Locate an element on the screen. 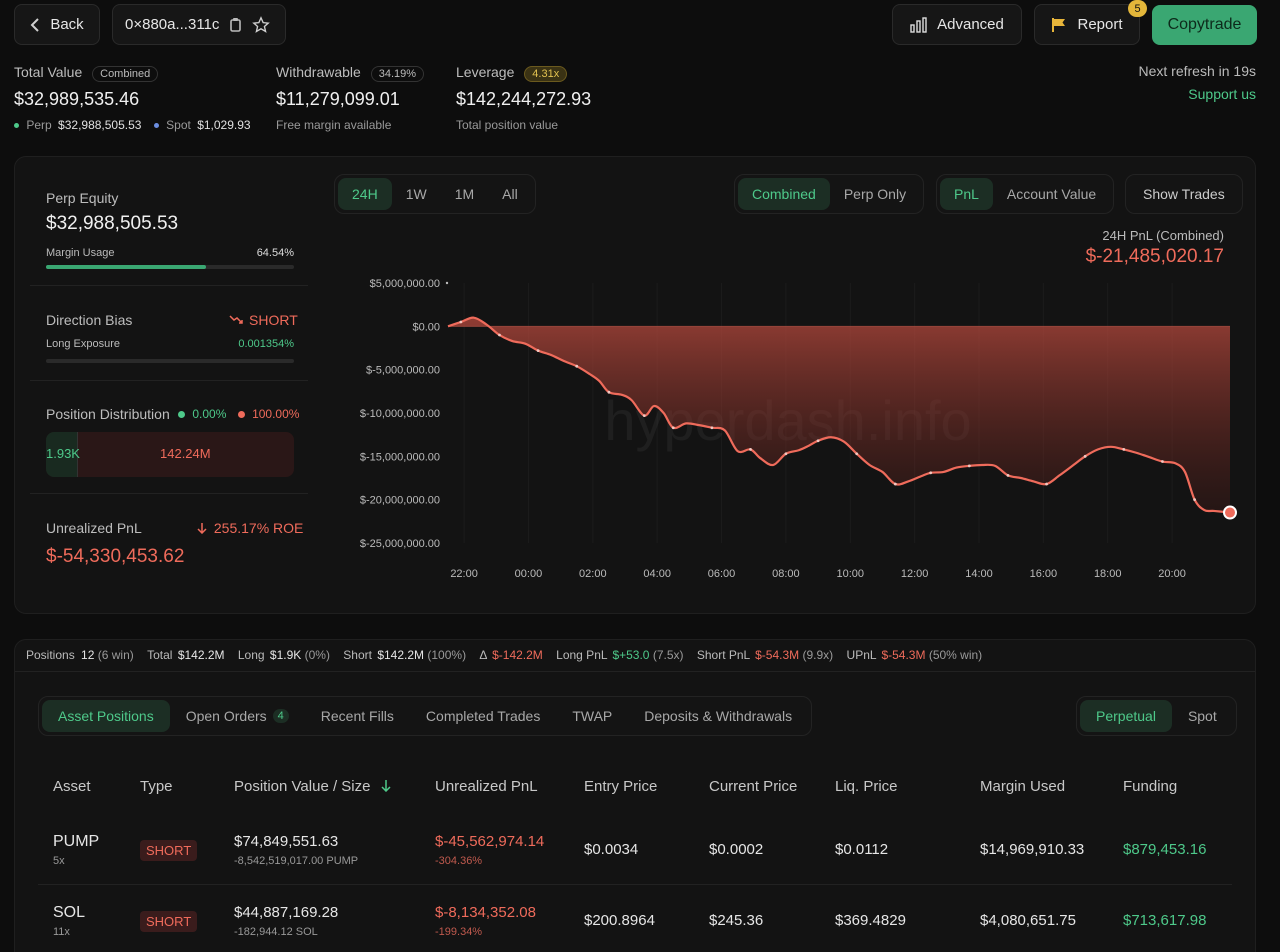 This screenshot has width=1280, height=952. open-orders-badge: 4 is located at coordinates (280, 716).